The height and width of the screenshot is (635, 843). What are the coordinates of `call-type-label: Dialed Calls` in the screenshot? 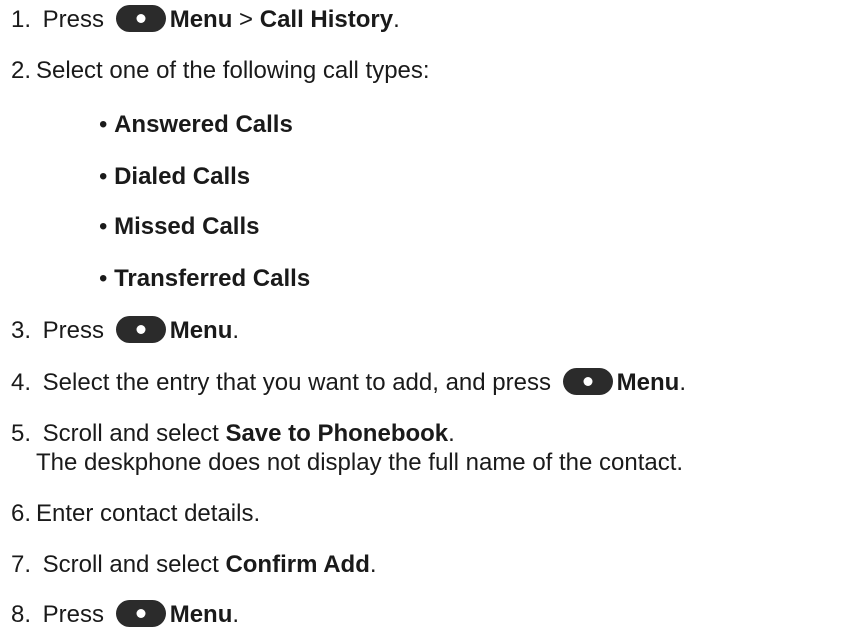 It's located at (182, 176).